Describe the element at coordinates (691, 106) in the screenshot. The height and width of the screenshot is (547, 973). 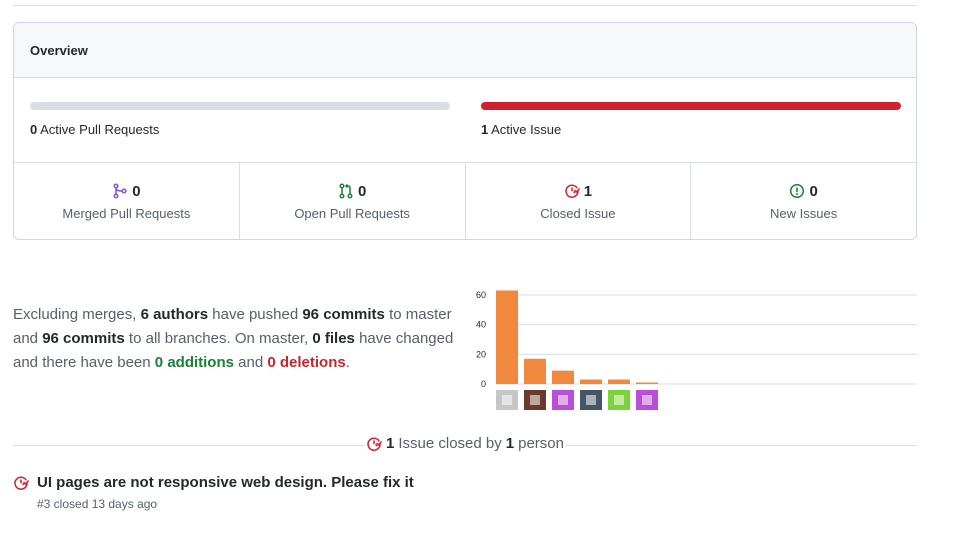
I see `issues-progress-bar` at that location.